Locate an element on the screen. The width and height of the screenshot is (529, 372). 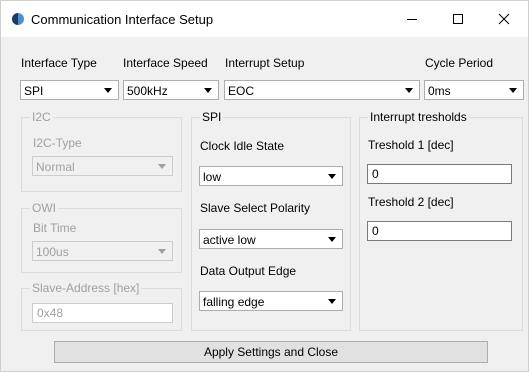
interface-type-label: Interface Type is located at coordinates (59, 63).